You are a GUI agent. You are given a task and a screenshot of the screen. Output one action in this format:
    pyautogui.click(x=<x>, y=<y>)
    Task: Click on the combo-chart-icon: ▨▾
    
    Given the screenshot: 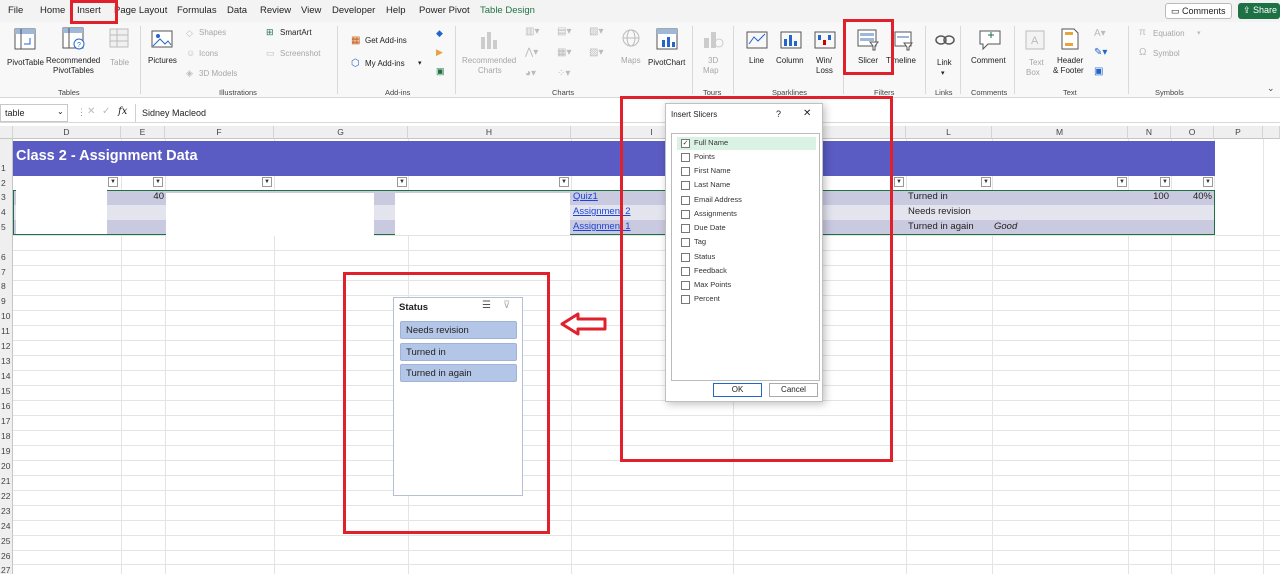 What is the action you would take?
    pyautogui.click(x=596, y=52)
    